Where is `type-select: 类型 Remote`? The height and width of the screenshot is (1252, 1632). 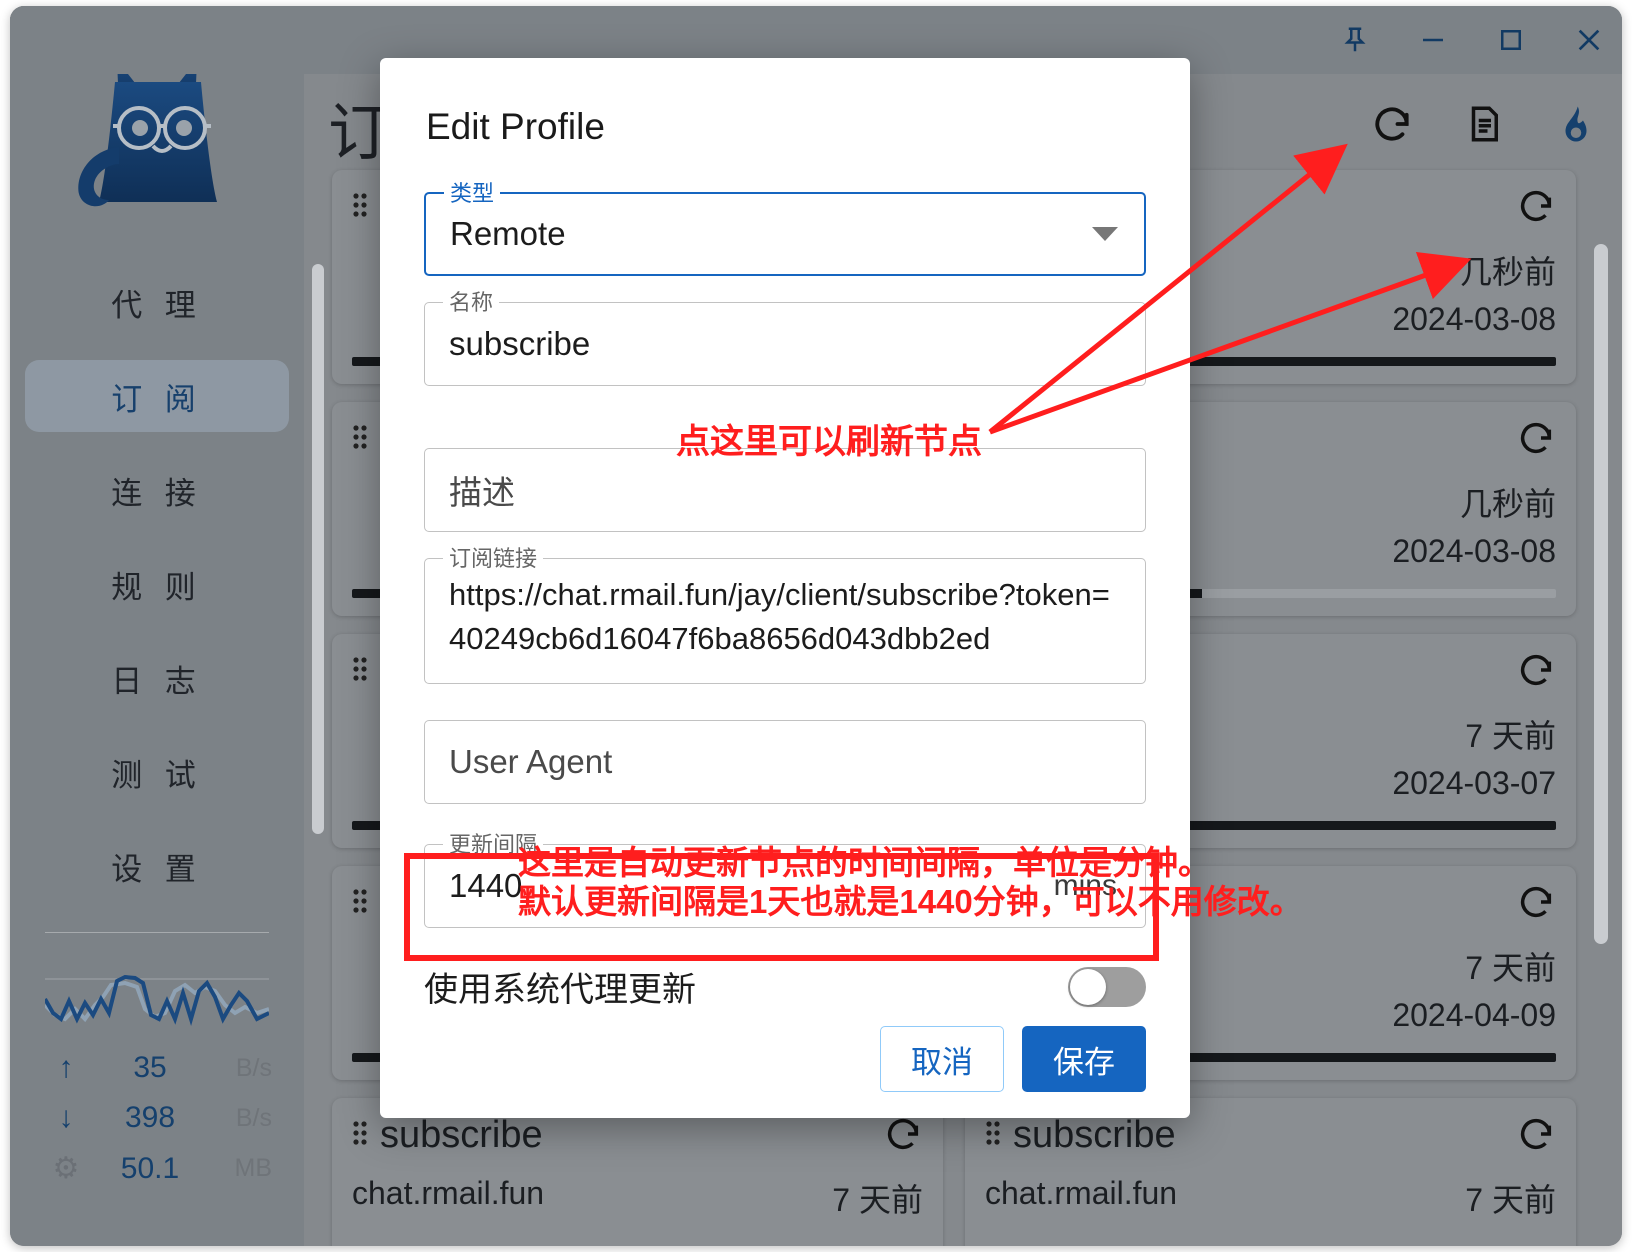 type-select: 类型 Remote is located at coordinates (785, 228).